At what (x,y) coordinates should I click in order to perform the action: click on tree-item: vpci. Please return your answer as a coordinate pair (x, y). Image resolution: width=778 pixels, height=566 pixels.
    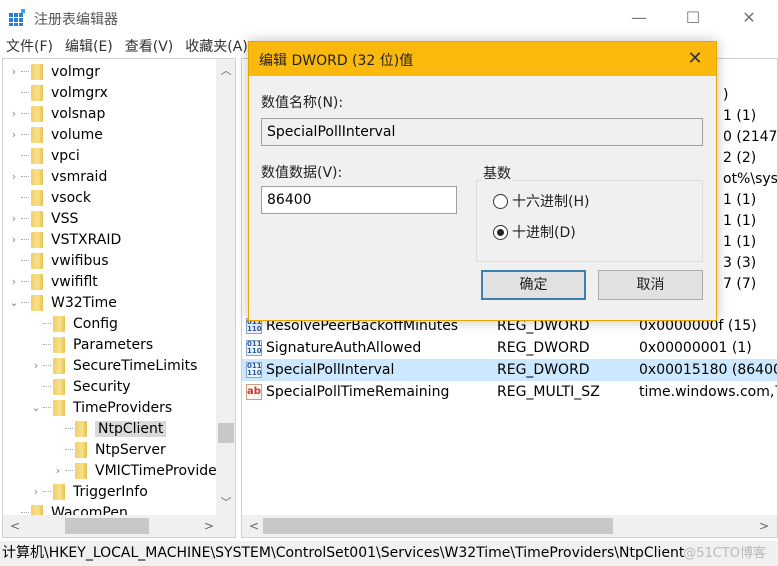
    Looking at the image, I should click on (43, 155).